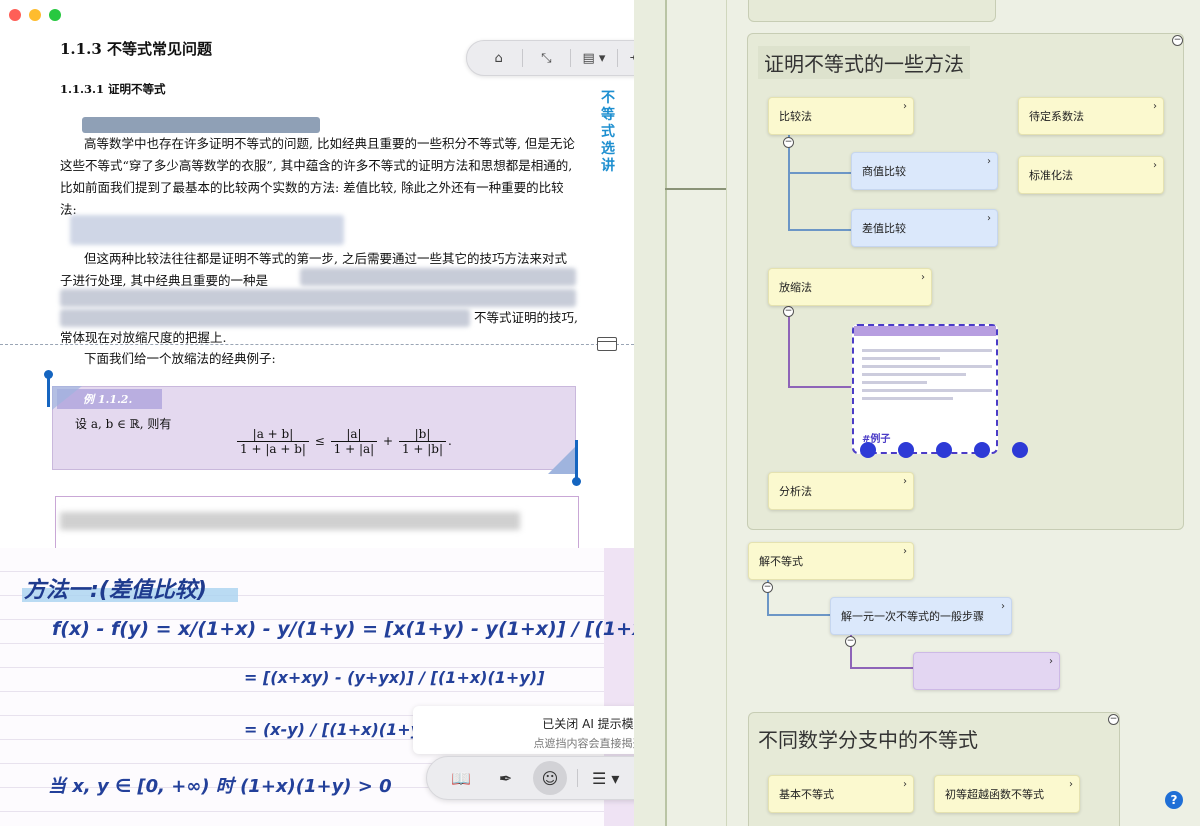 The width and height of the screenshot is (1200, 826). What do you see at coordinates (841, 116) in the screenshot?
I see `node-bijiao: 比较法 ›` at bounding box center [841, 116].